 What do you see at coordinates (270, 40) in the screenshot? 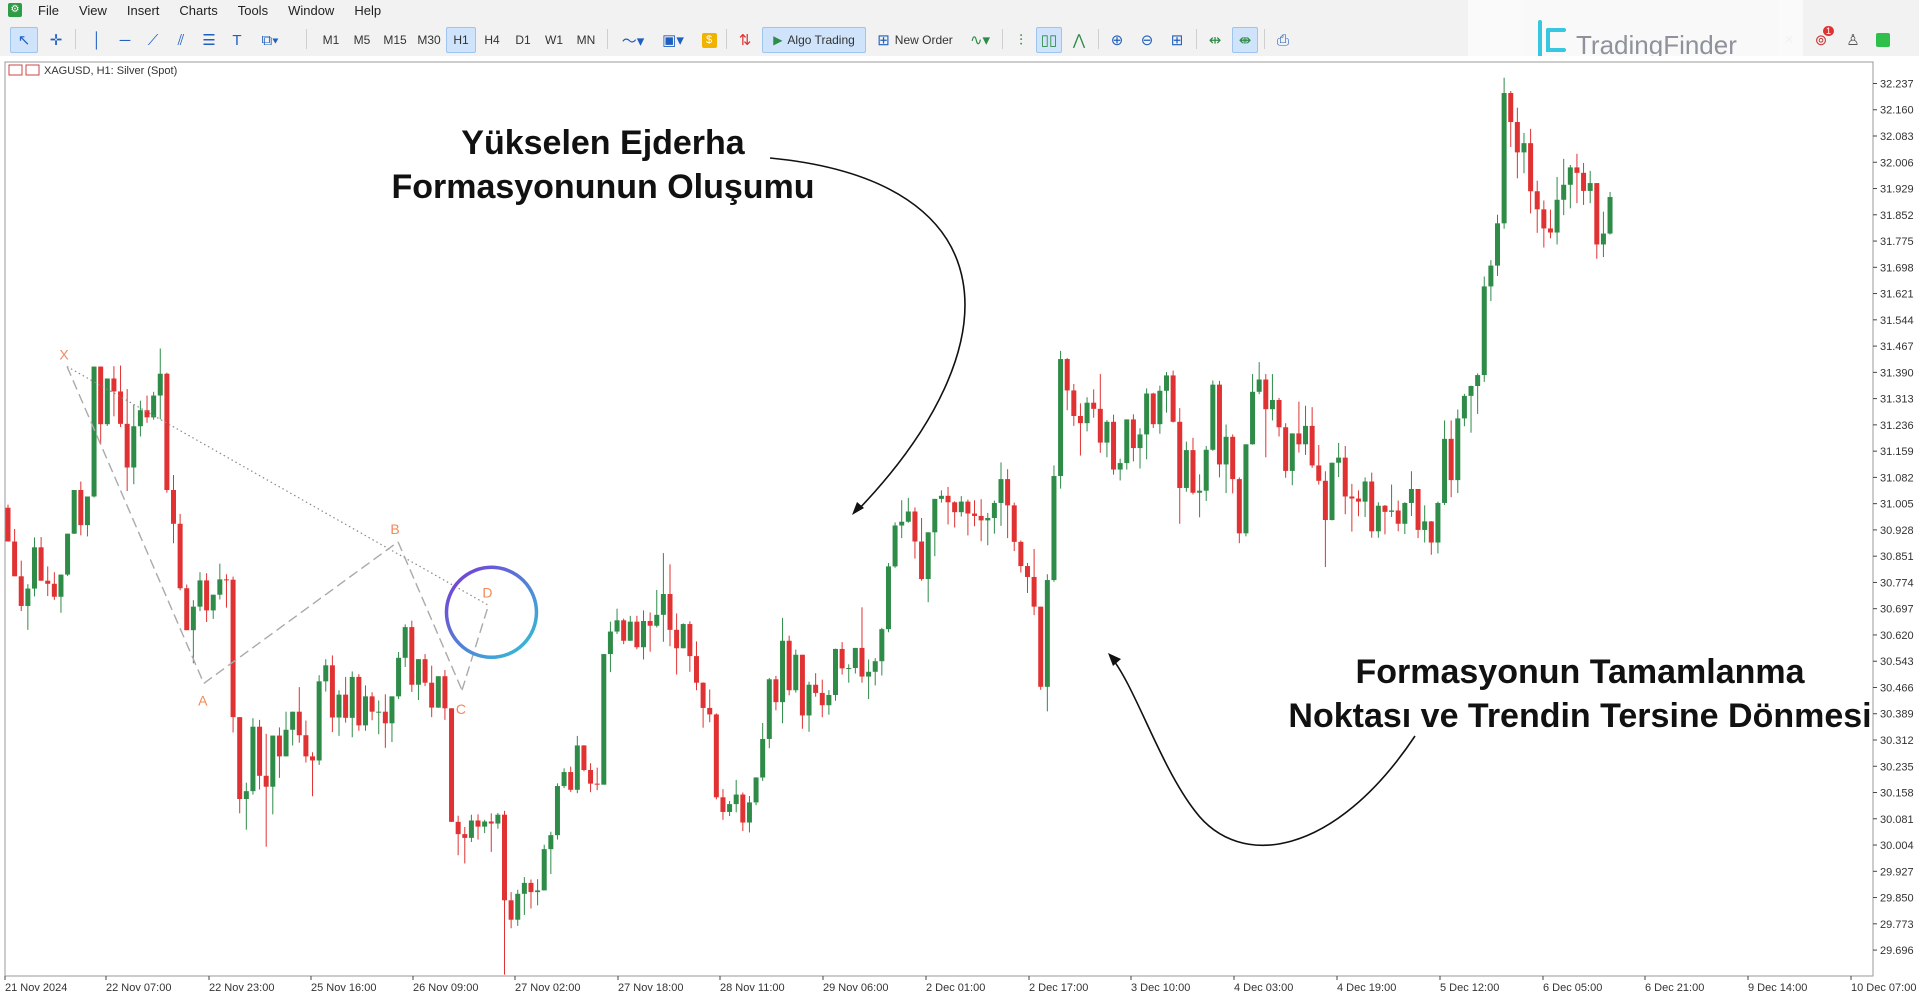
I see `shapes-dropdown-button: ⧉▾` at bounding box center [270, 40].